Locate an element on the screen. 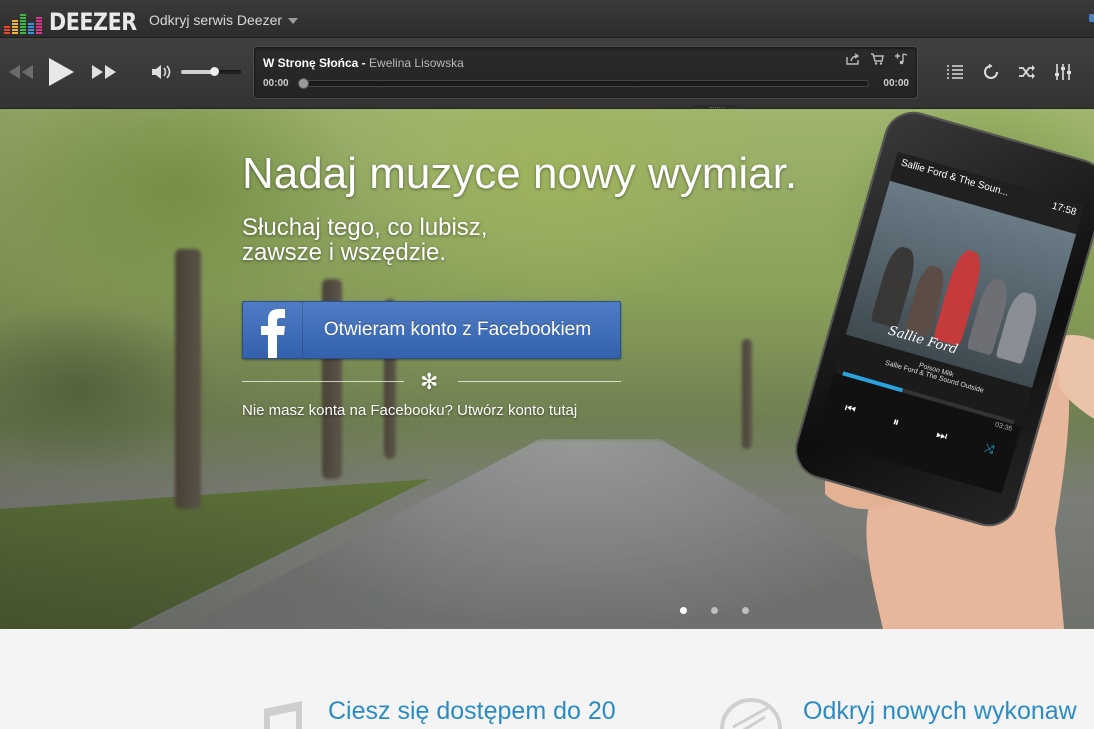  phone-previous-icon: ⏮ is located at coordinates (850, 408).